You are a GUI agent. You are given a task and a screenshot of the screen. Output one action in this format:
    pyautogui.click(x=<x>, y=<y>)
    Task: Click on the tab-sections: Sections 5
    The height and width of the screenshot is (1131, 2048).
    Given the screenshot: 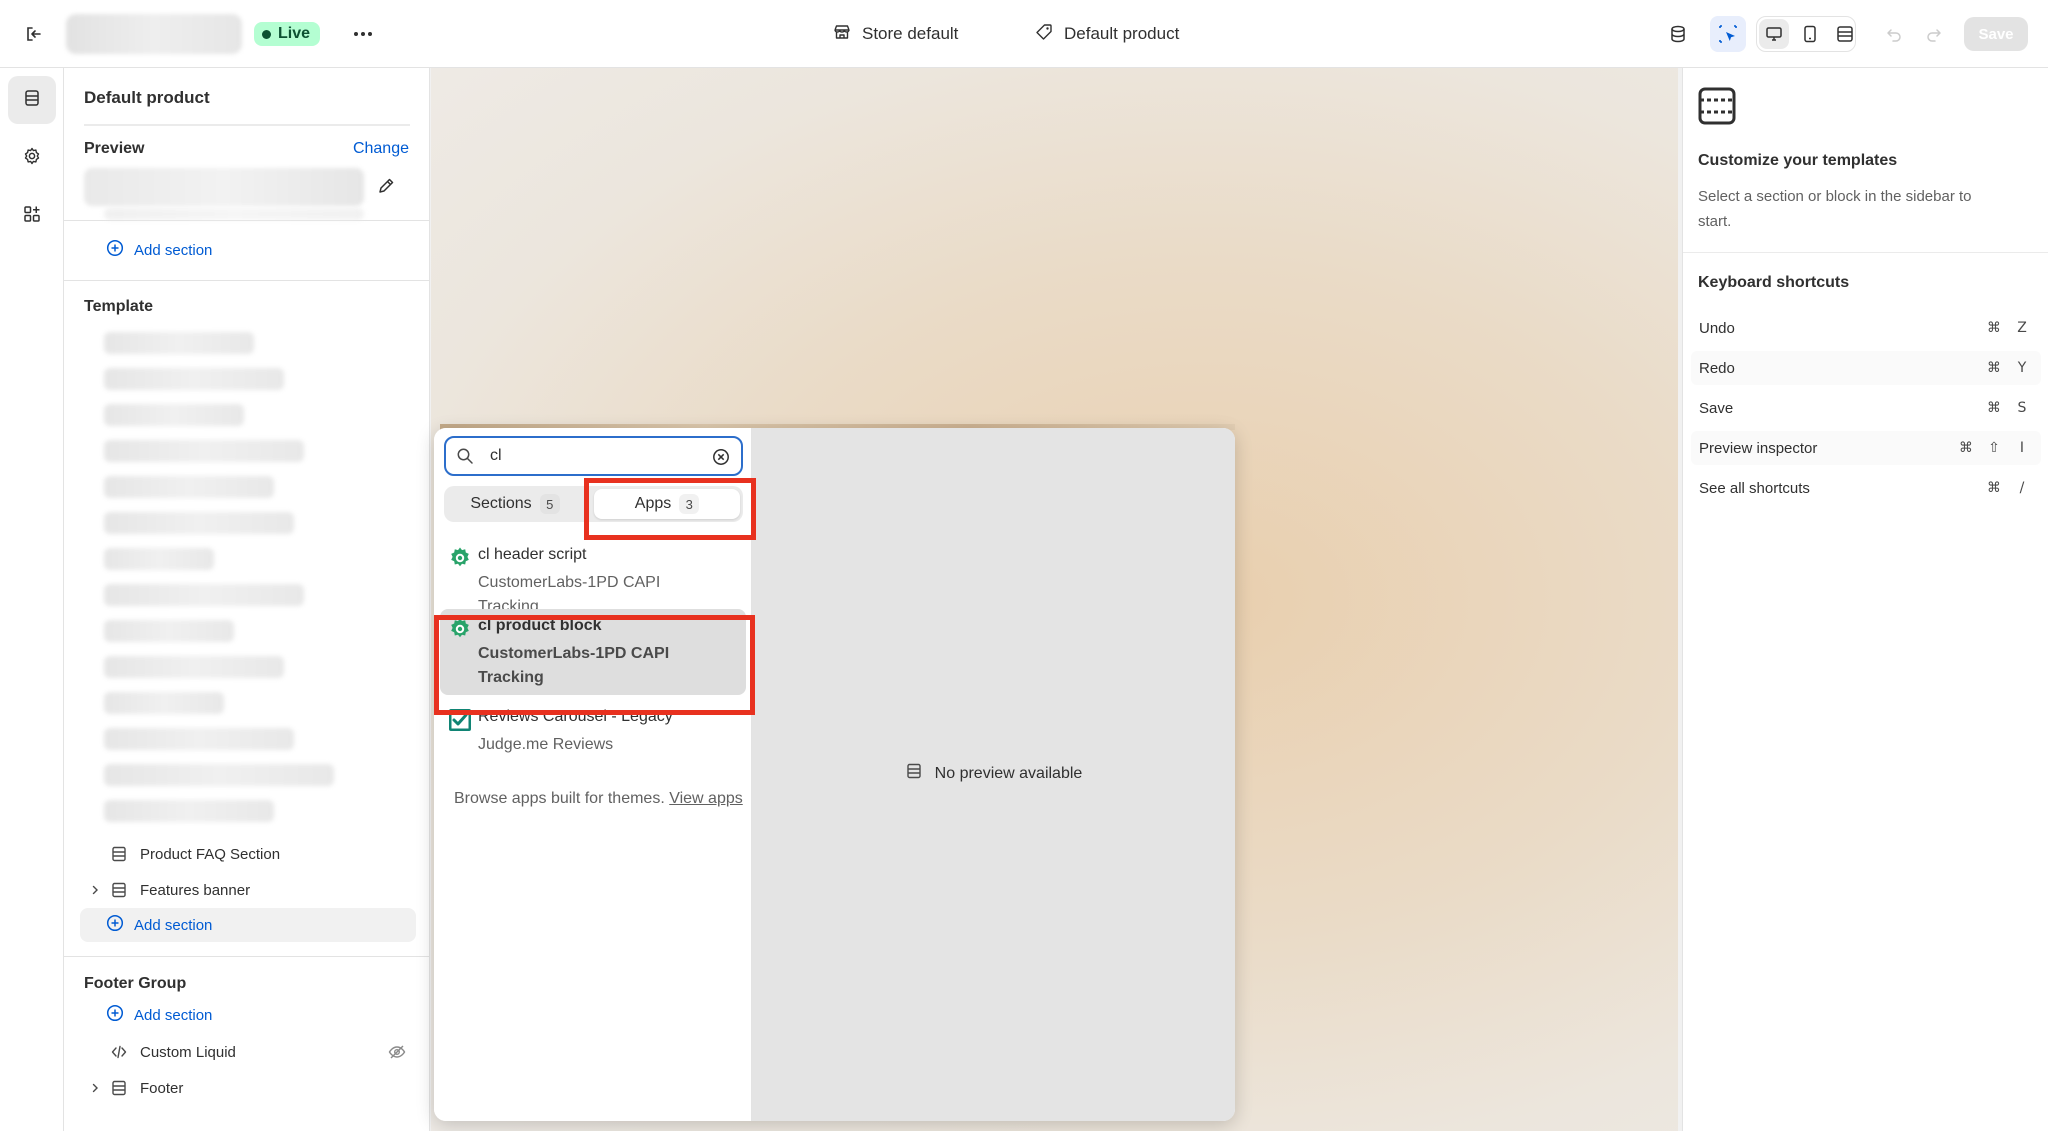 What is the action you would take?
    pyautogui.click(x=515, y=504)
    